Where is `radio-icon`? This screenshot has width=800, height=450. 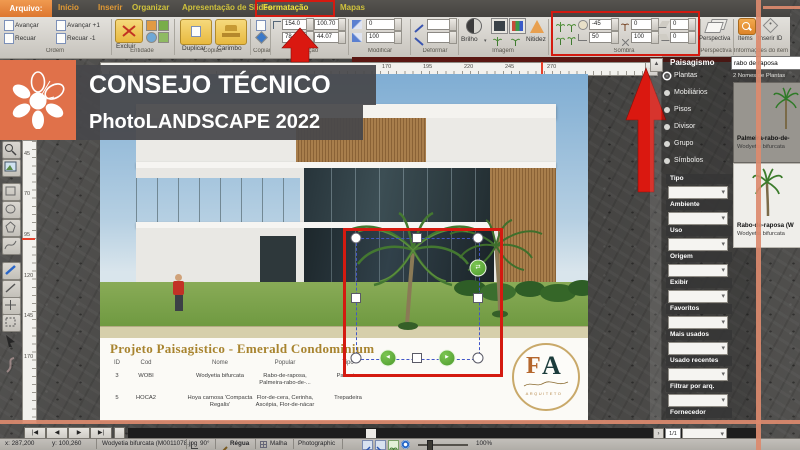 radio-icon is located at coordinates (667, 160).